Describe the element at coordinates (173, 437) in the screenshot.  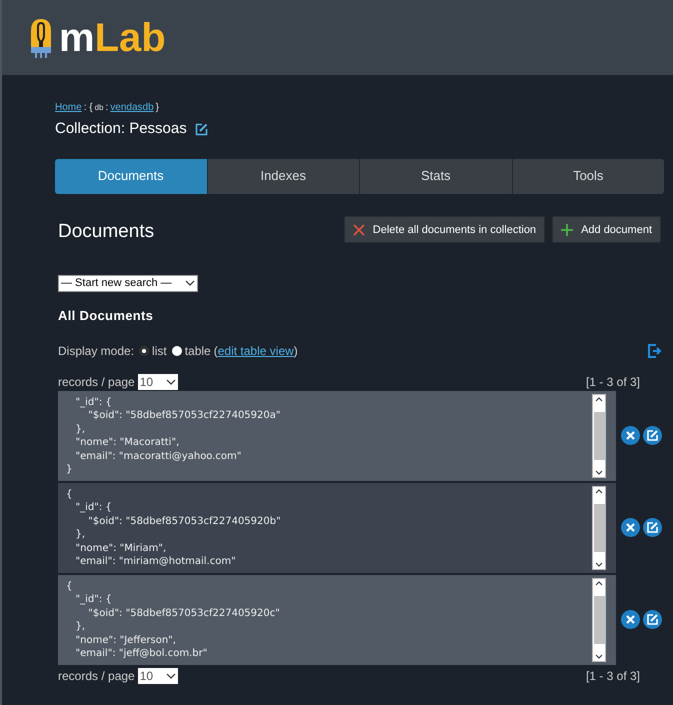
I see `document-json: "_id": { "$oid": "58dbef857053cf227405920a" }, "nome": "Macoratti", "email": "macoratti@yahoo.com" }` at that location.